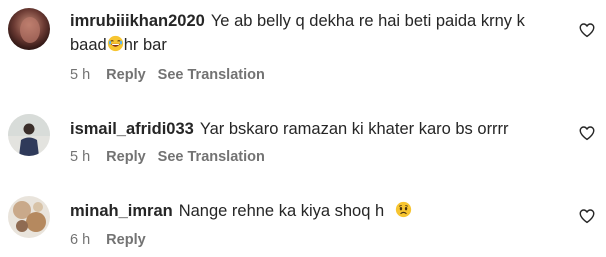 The image size is (606, 257). I want to click on comment-text-continued: baad hr bar, so click(118, 45).